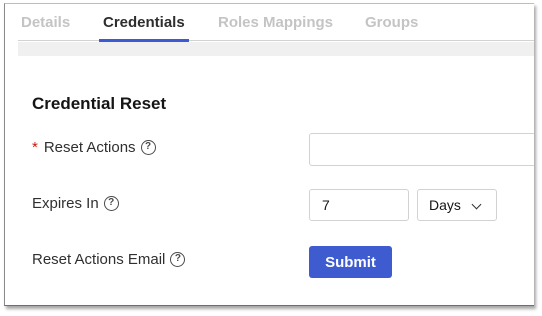 The image size is (542, 316). I want to click on tab-details: Details, so click(45, 22).